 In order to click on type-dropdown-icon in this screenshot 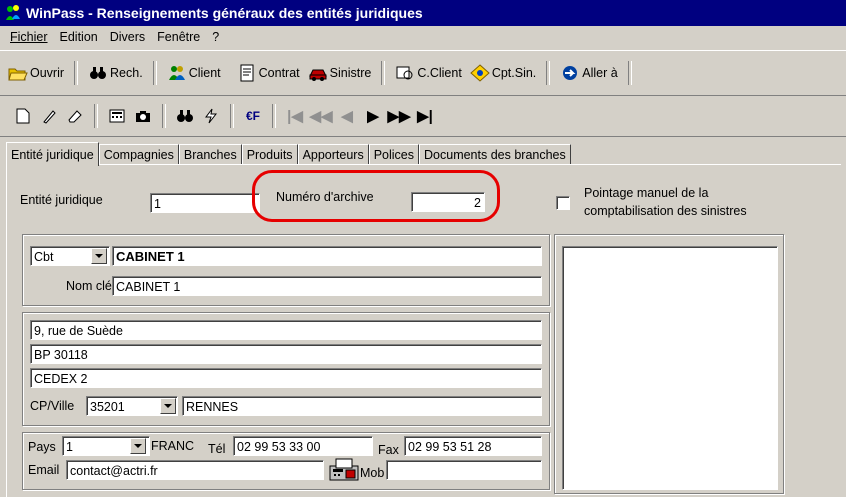, I will do `click(99, 256)`.